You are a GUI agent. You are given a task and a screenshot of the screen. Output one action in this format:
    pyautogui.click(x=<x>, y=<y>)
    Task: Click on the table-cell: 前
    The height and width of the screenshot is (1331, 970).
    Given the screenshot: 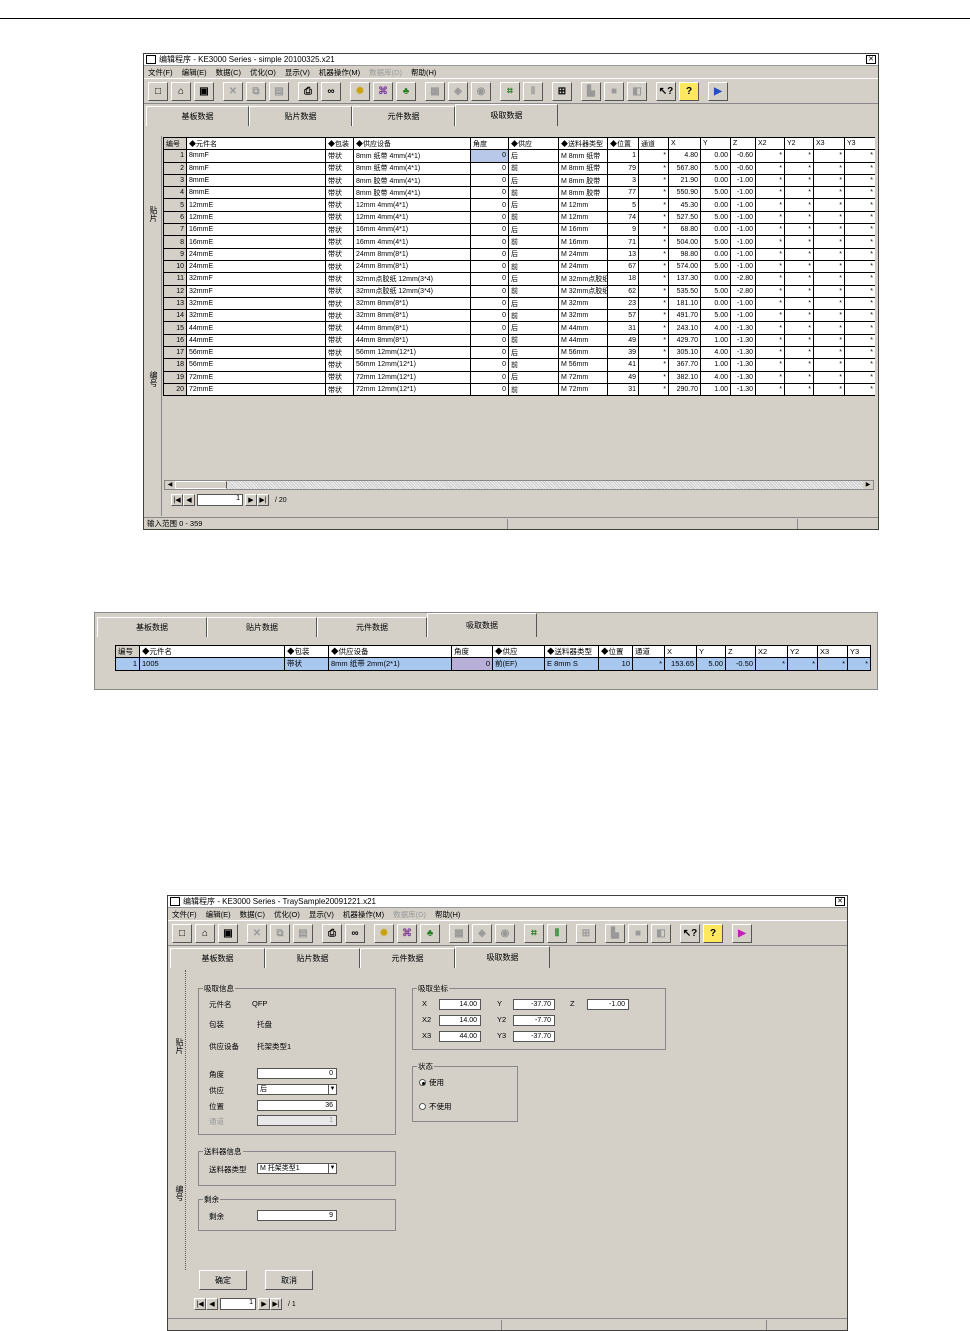 What is the action you would take?
    pyautogui.click(x=533, y=217)
    